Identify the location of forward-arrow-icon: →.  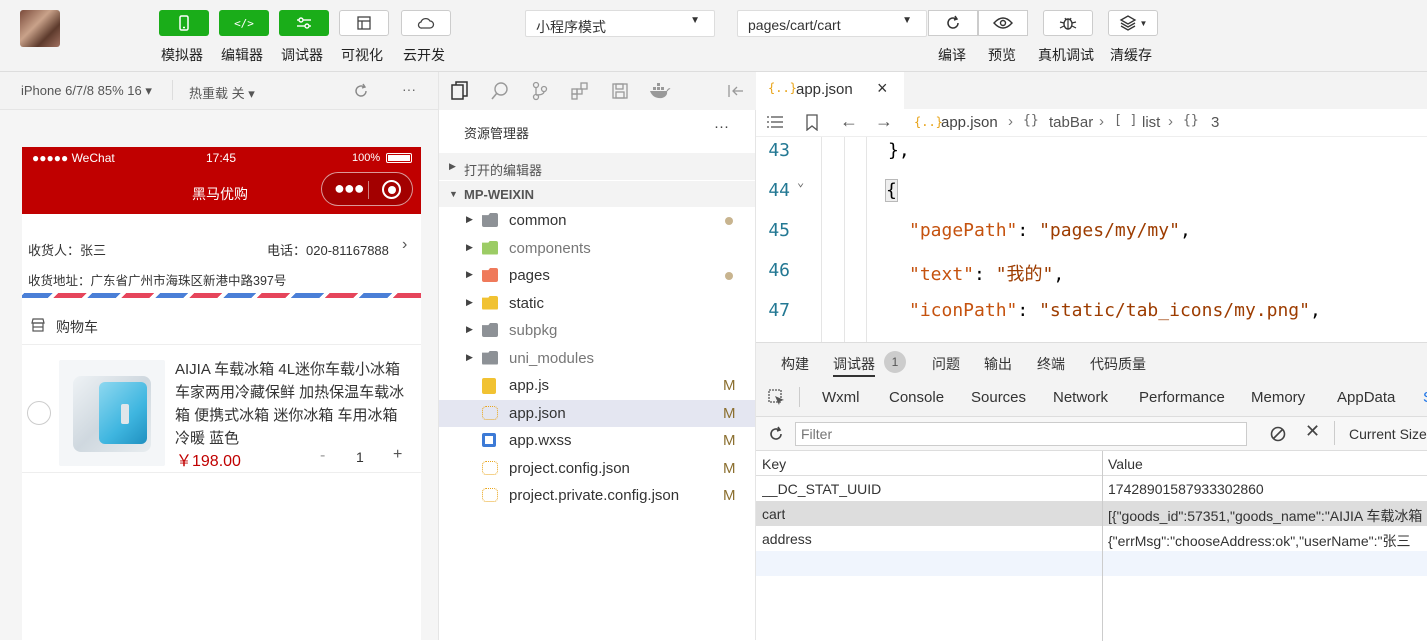
(884, 121).